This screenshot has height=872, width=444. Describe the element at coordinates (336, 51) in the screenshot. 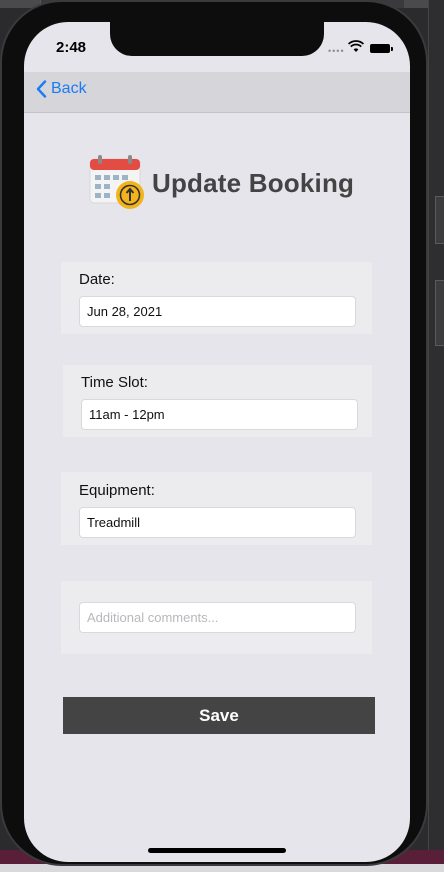

I see `cellular-signal-icon: ••••` at that location.